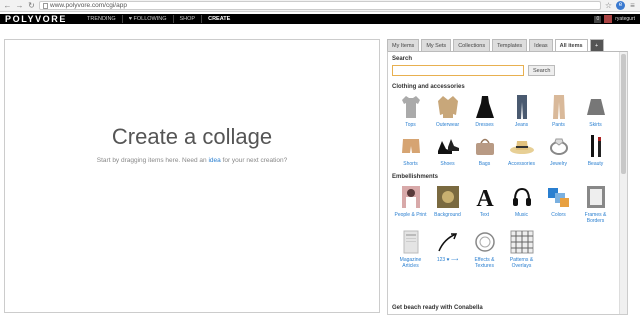 This screenshot has height=315, width=640. I want to click on category-shoes: Shoes, so click(447, 149).